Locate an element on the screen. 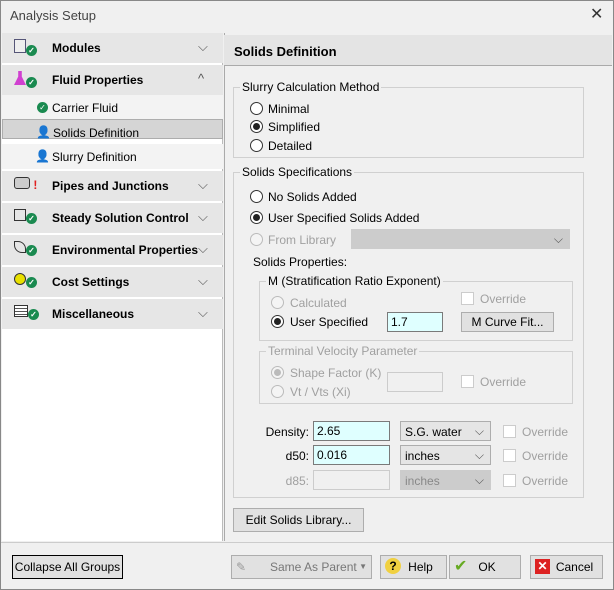 This screenshot has height=590, width=614. pipe-error-icon: ! is located at coordinates (27, 186).